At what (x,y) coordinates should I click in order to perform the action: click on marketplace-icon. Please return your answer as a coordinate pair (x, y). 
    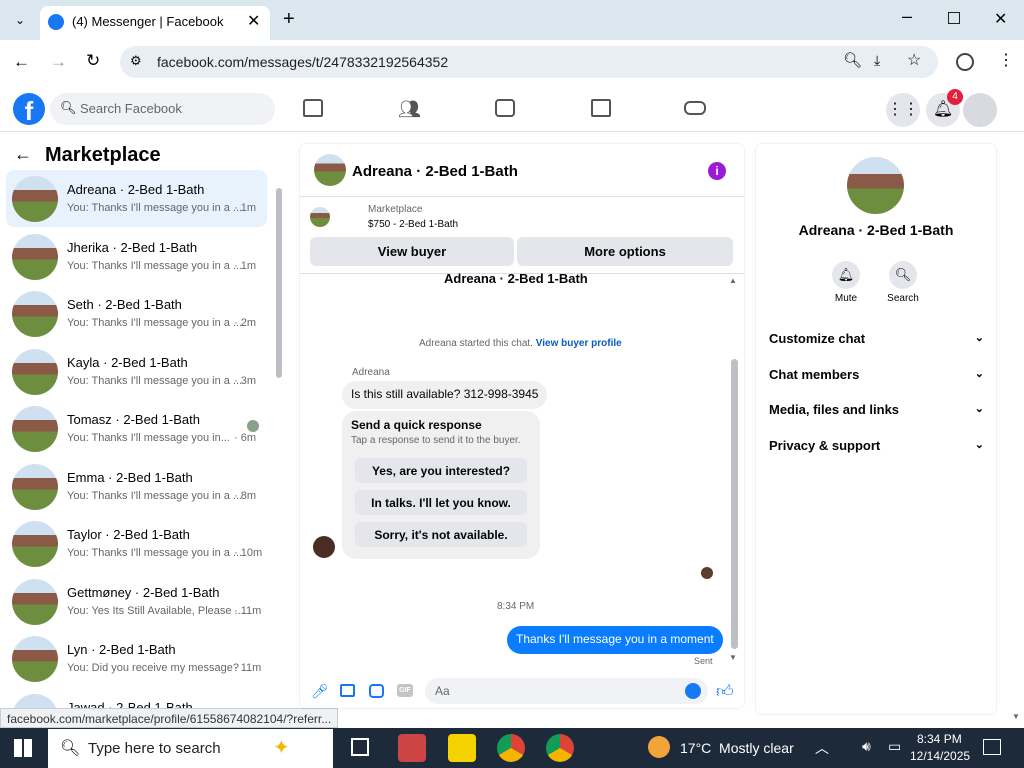
    Looking at the image, I should click on (601, 108).